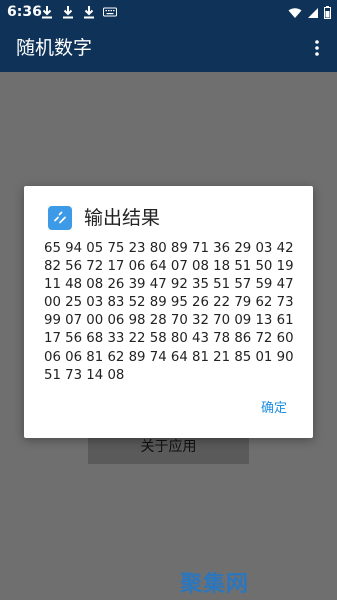  What do you see at coordinates (168, 48) in the screenshot?
I see `app-bar: 随机数字` at bounding box center [168, 48].